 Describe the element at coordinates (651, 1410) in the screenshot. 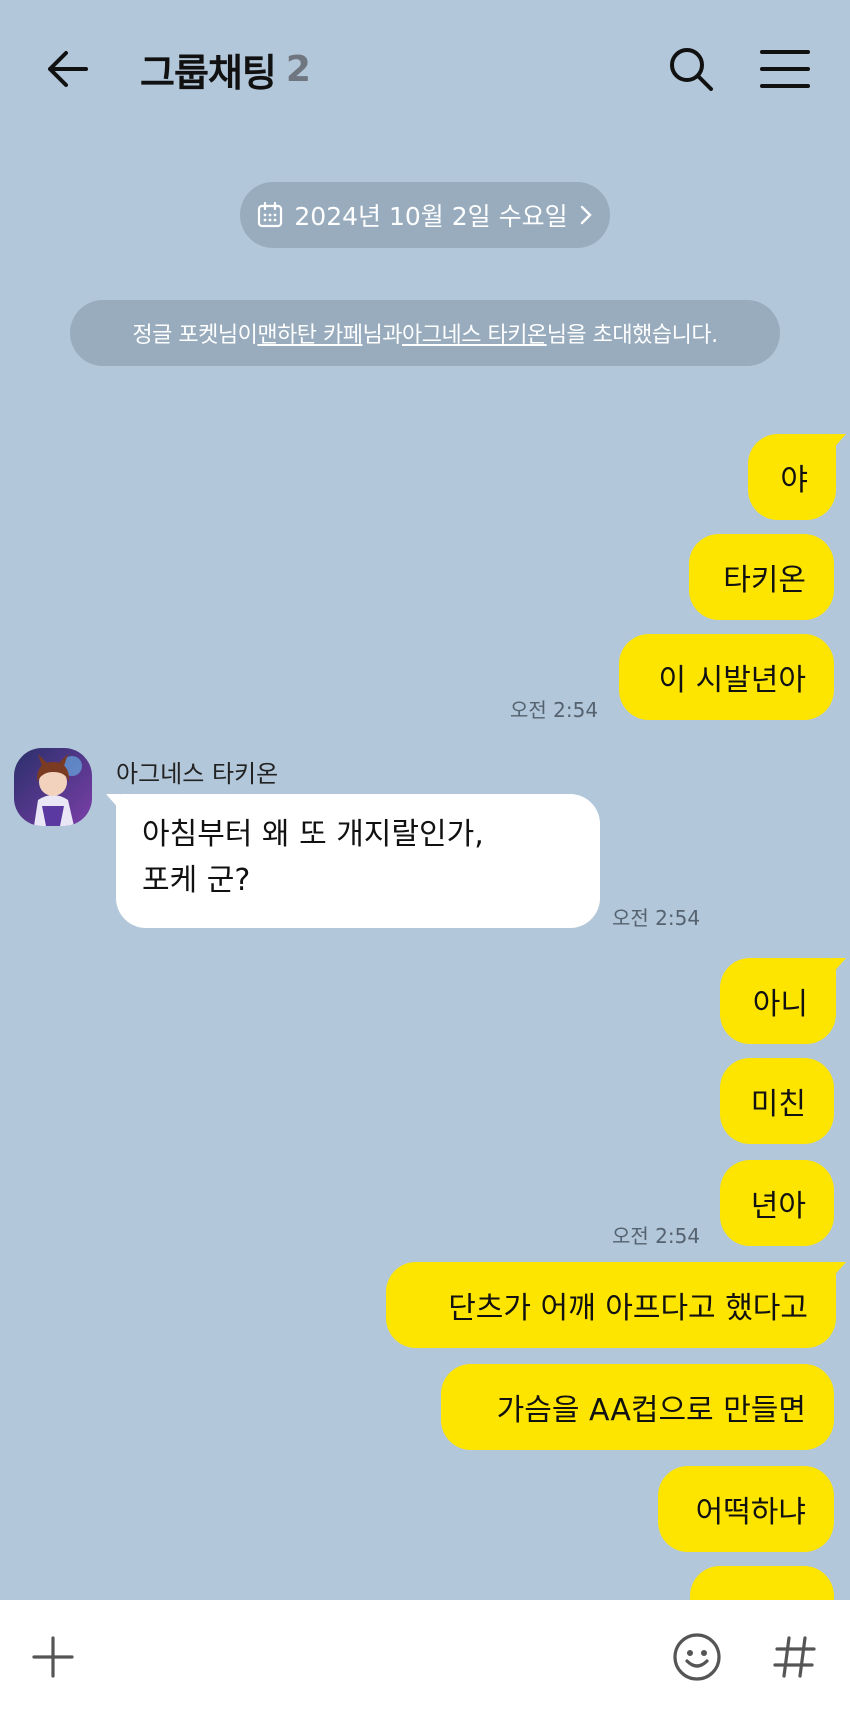

I see `message-text: 가슴을 AA컵으로 만들면` at that location.